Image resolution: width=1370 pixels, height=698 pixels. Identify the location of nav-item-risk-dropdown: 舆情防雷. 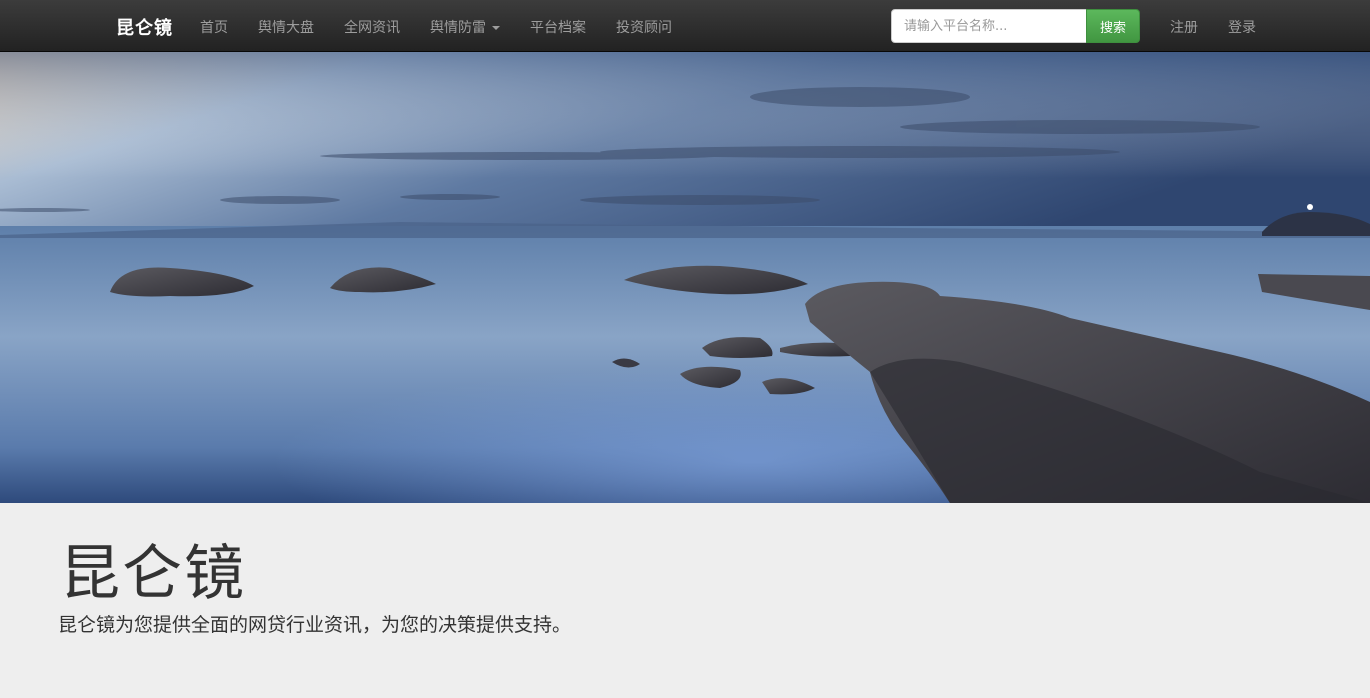
(465, 27).